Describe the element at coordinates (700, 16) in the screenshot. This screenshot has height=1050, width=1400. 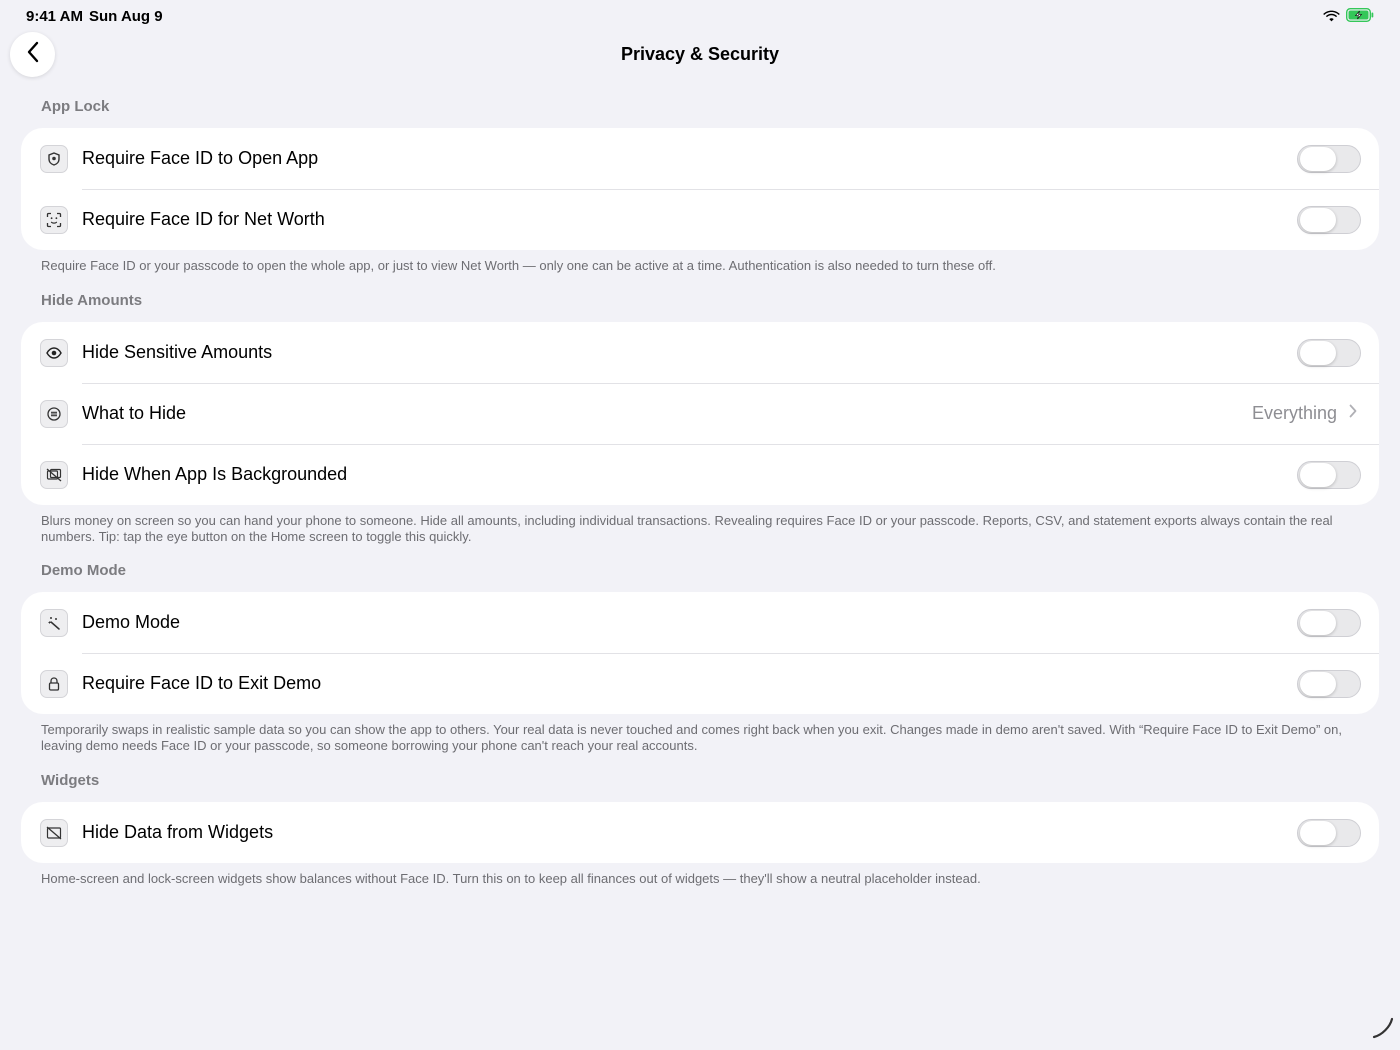
I see `status-bar: 9:41 AM Sun Aug 9` at that location.